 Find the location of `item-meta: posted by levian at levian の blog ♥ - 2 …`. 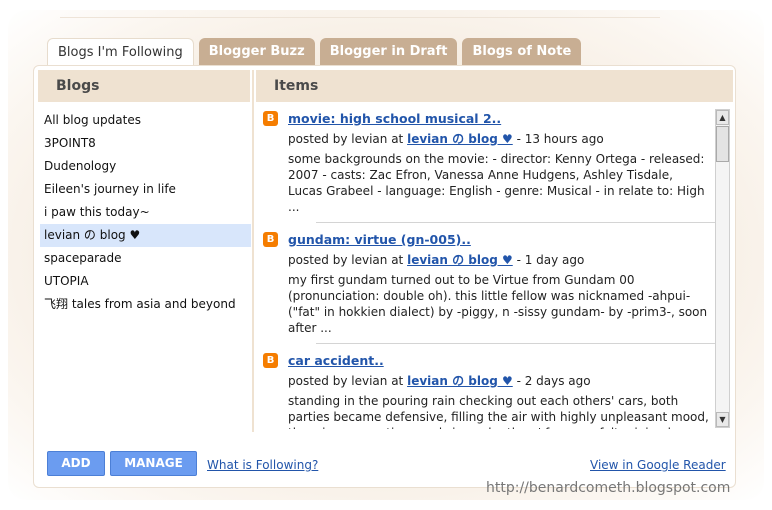

item-meta: posted by levian at levian の blog ♥ - 2 … is located at coordinates (498, 381).